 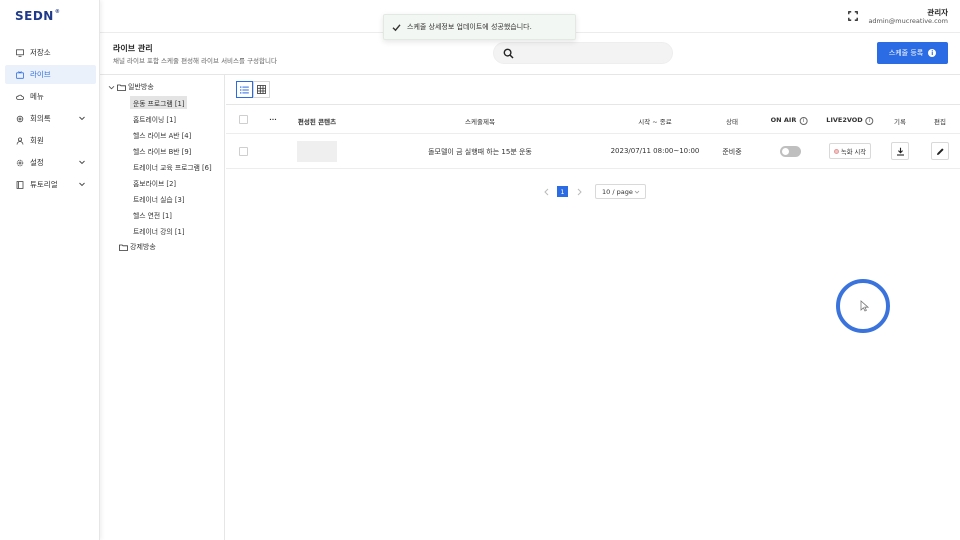 I want to click on user-email: admin@mucreative.com, so click(x=908, y=21).